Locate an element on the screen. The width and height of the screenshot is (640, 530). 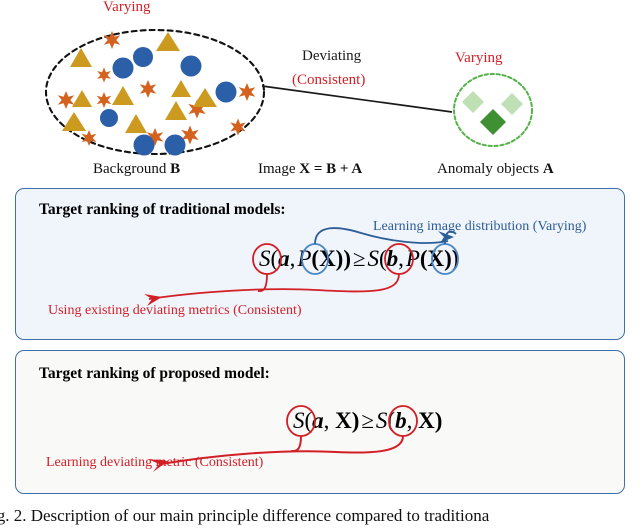
box1-formula: S(a, P(X)) ≥ S(b, P(X)) is located at coordinates (359, 259).